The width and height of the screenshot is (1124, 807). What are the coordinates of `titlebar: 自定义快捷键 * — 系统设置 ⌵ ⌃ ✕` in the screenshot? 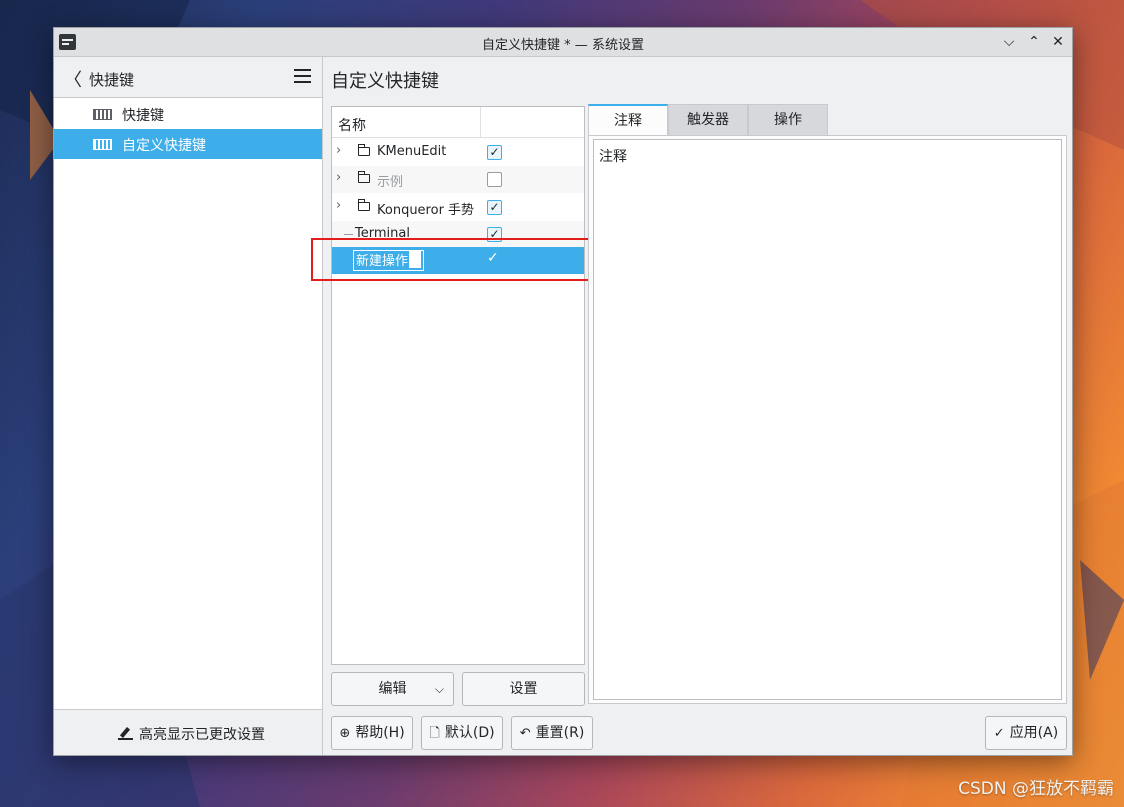 It's located at (563, 42).